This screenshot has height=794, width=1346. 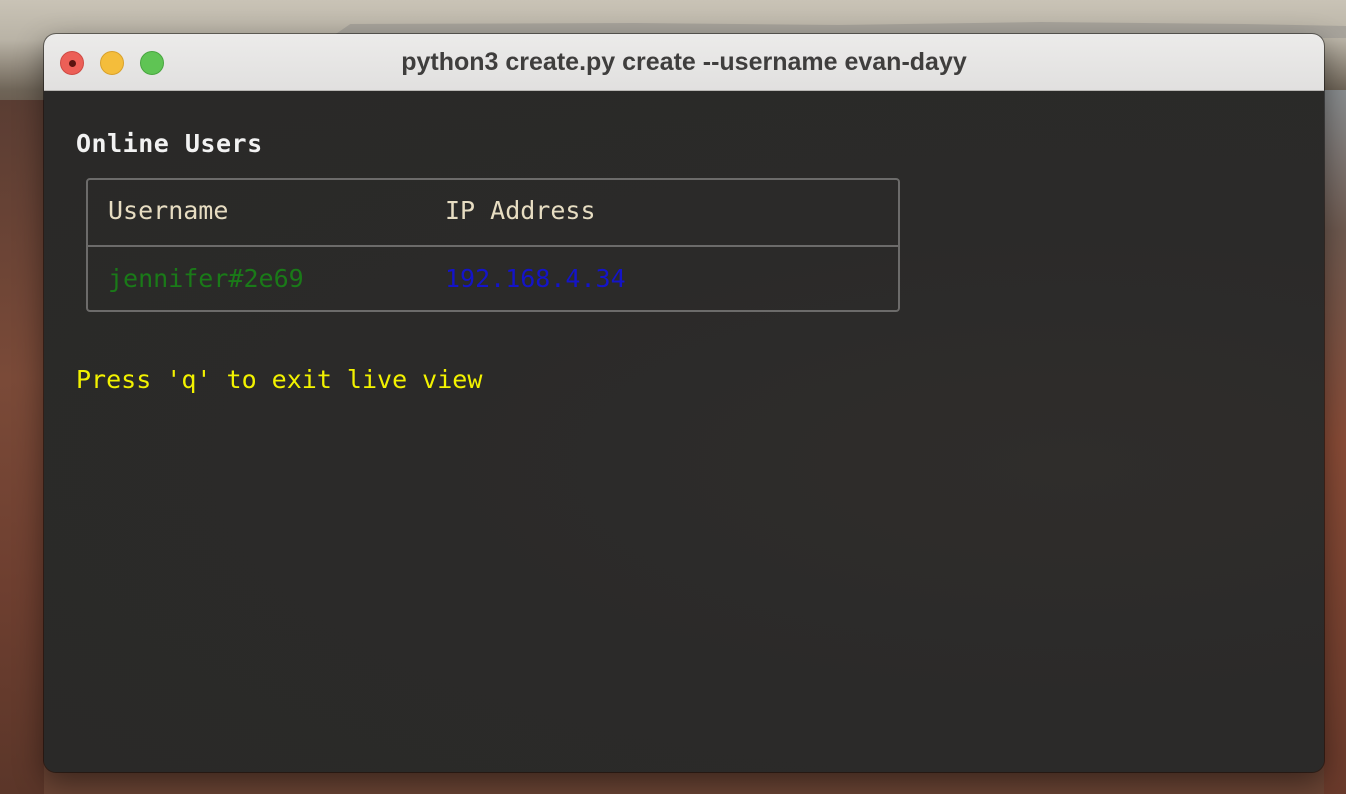 I want to click on table-divider, so click(x=493, y=246).